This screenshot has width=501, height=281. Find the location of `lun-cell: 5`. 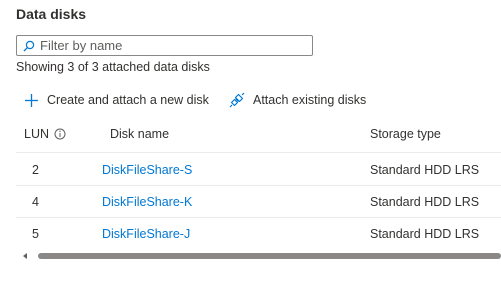

lun-cell: 5 is located at coordinates (35, 234).